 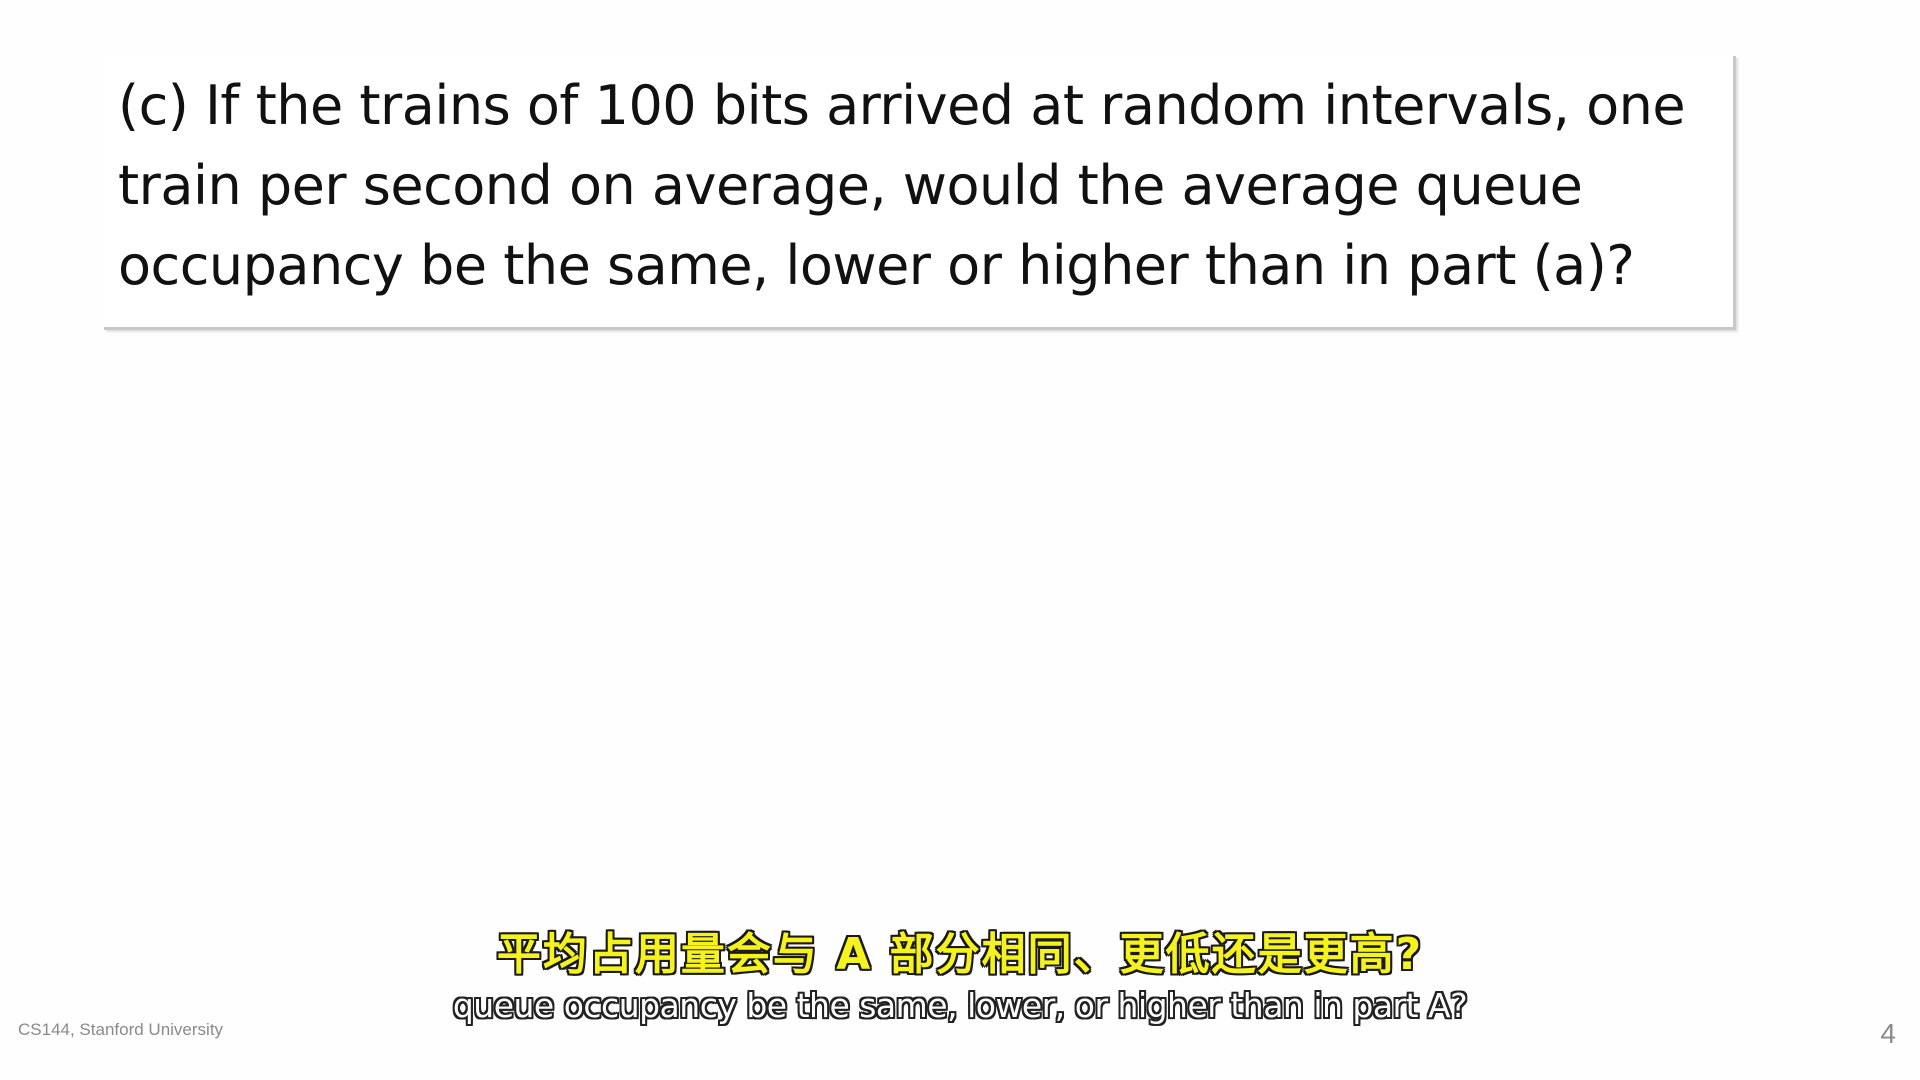 What do you see at coordinates (121, 1029) in the screenshot?
I see `footer-course-label: CS144, Stanford University` at bounding box center [121, 1029].